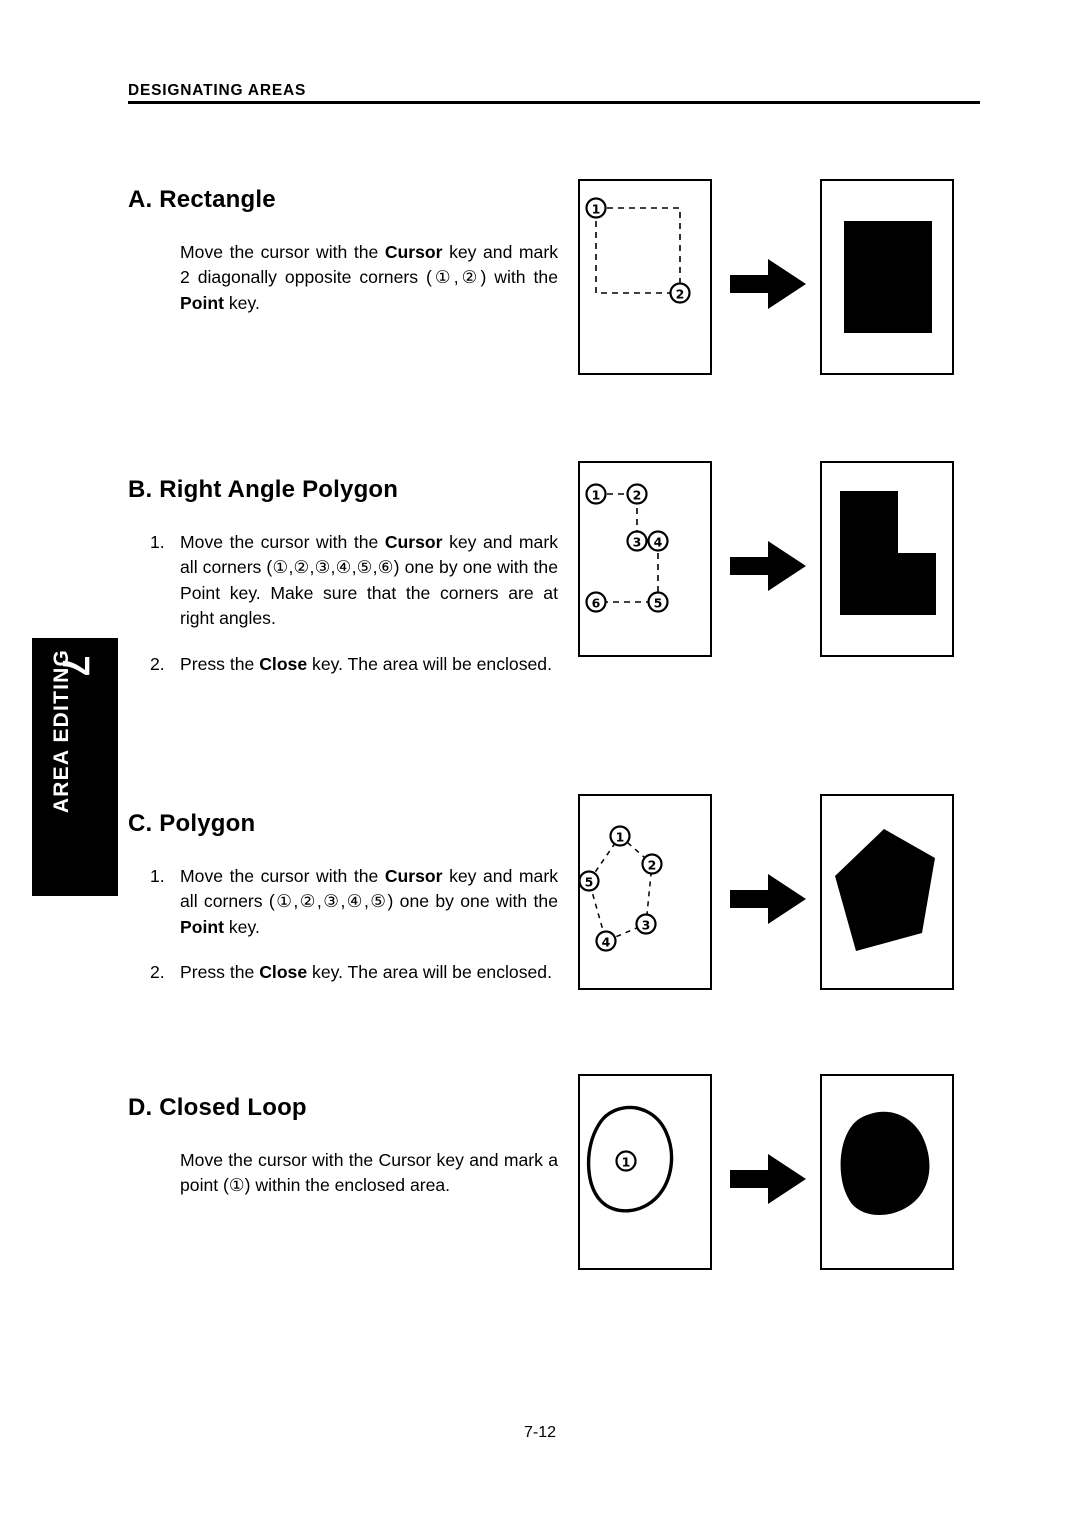 This screenshot has height=1528, width=1080. I want to click on section-title-closed-loop: D. Closed Loop, so click(217, 1107).